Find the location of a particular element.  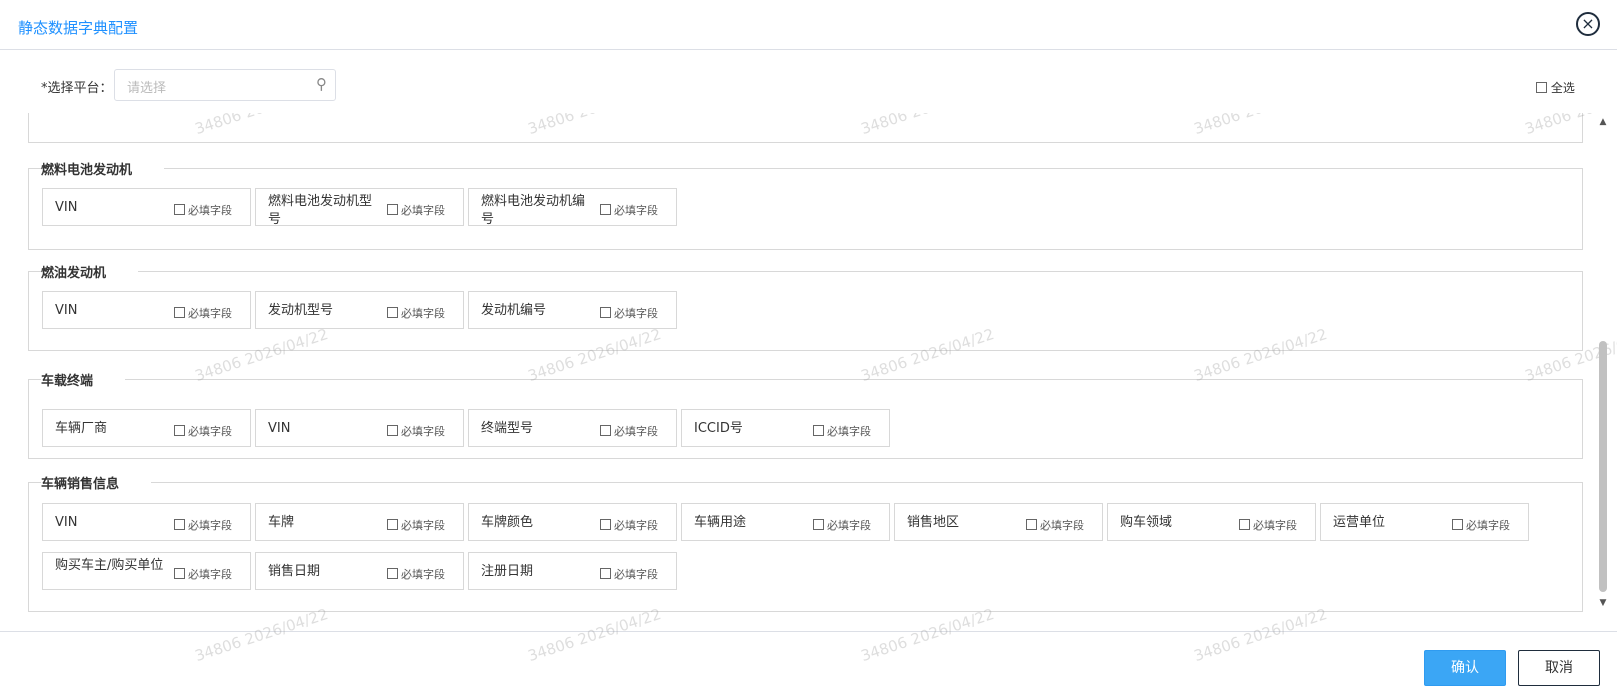

dialog-header: 静态数据字典配置 × is located at coordinates (808, 25).